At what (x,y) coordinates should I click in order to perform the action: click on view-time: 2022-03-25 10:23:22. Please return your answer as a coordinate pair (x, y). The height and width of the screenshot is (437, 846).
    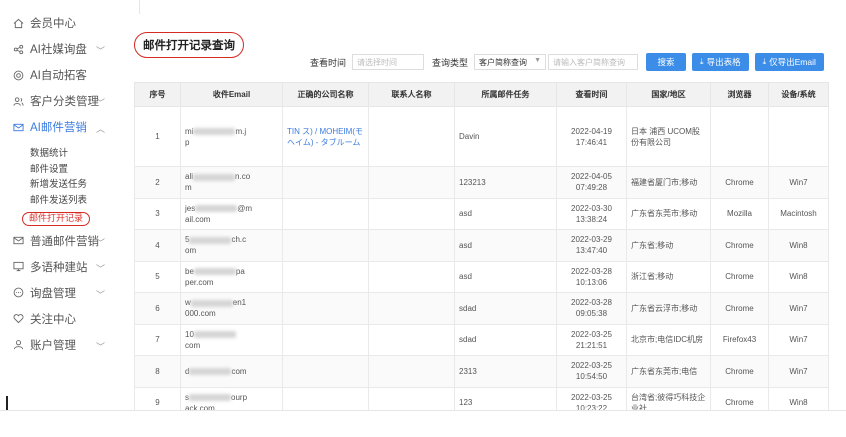
    Looking at the image, I should click on (591, 398).